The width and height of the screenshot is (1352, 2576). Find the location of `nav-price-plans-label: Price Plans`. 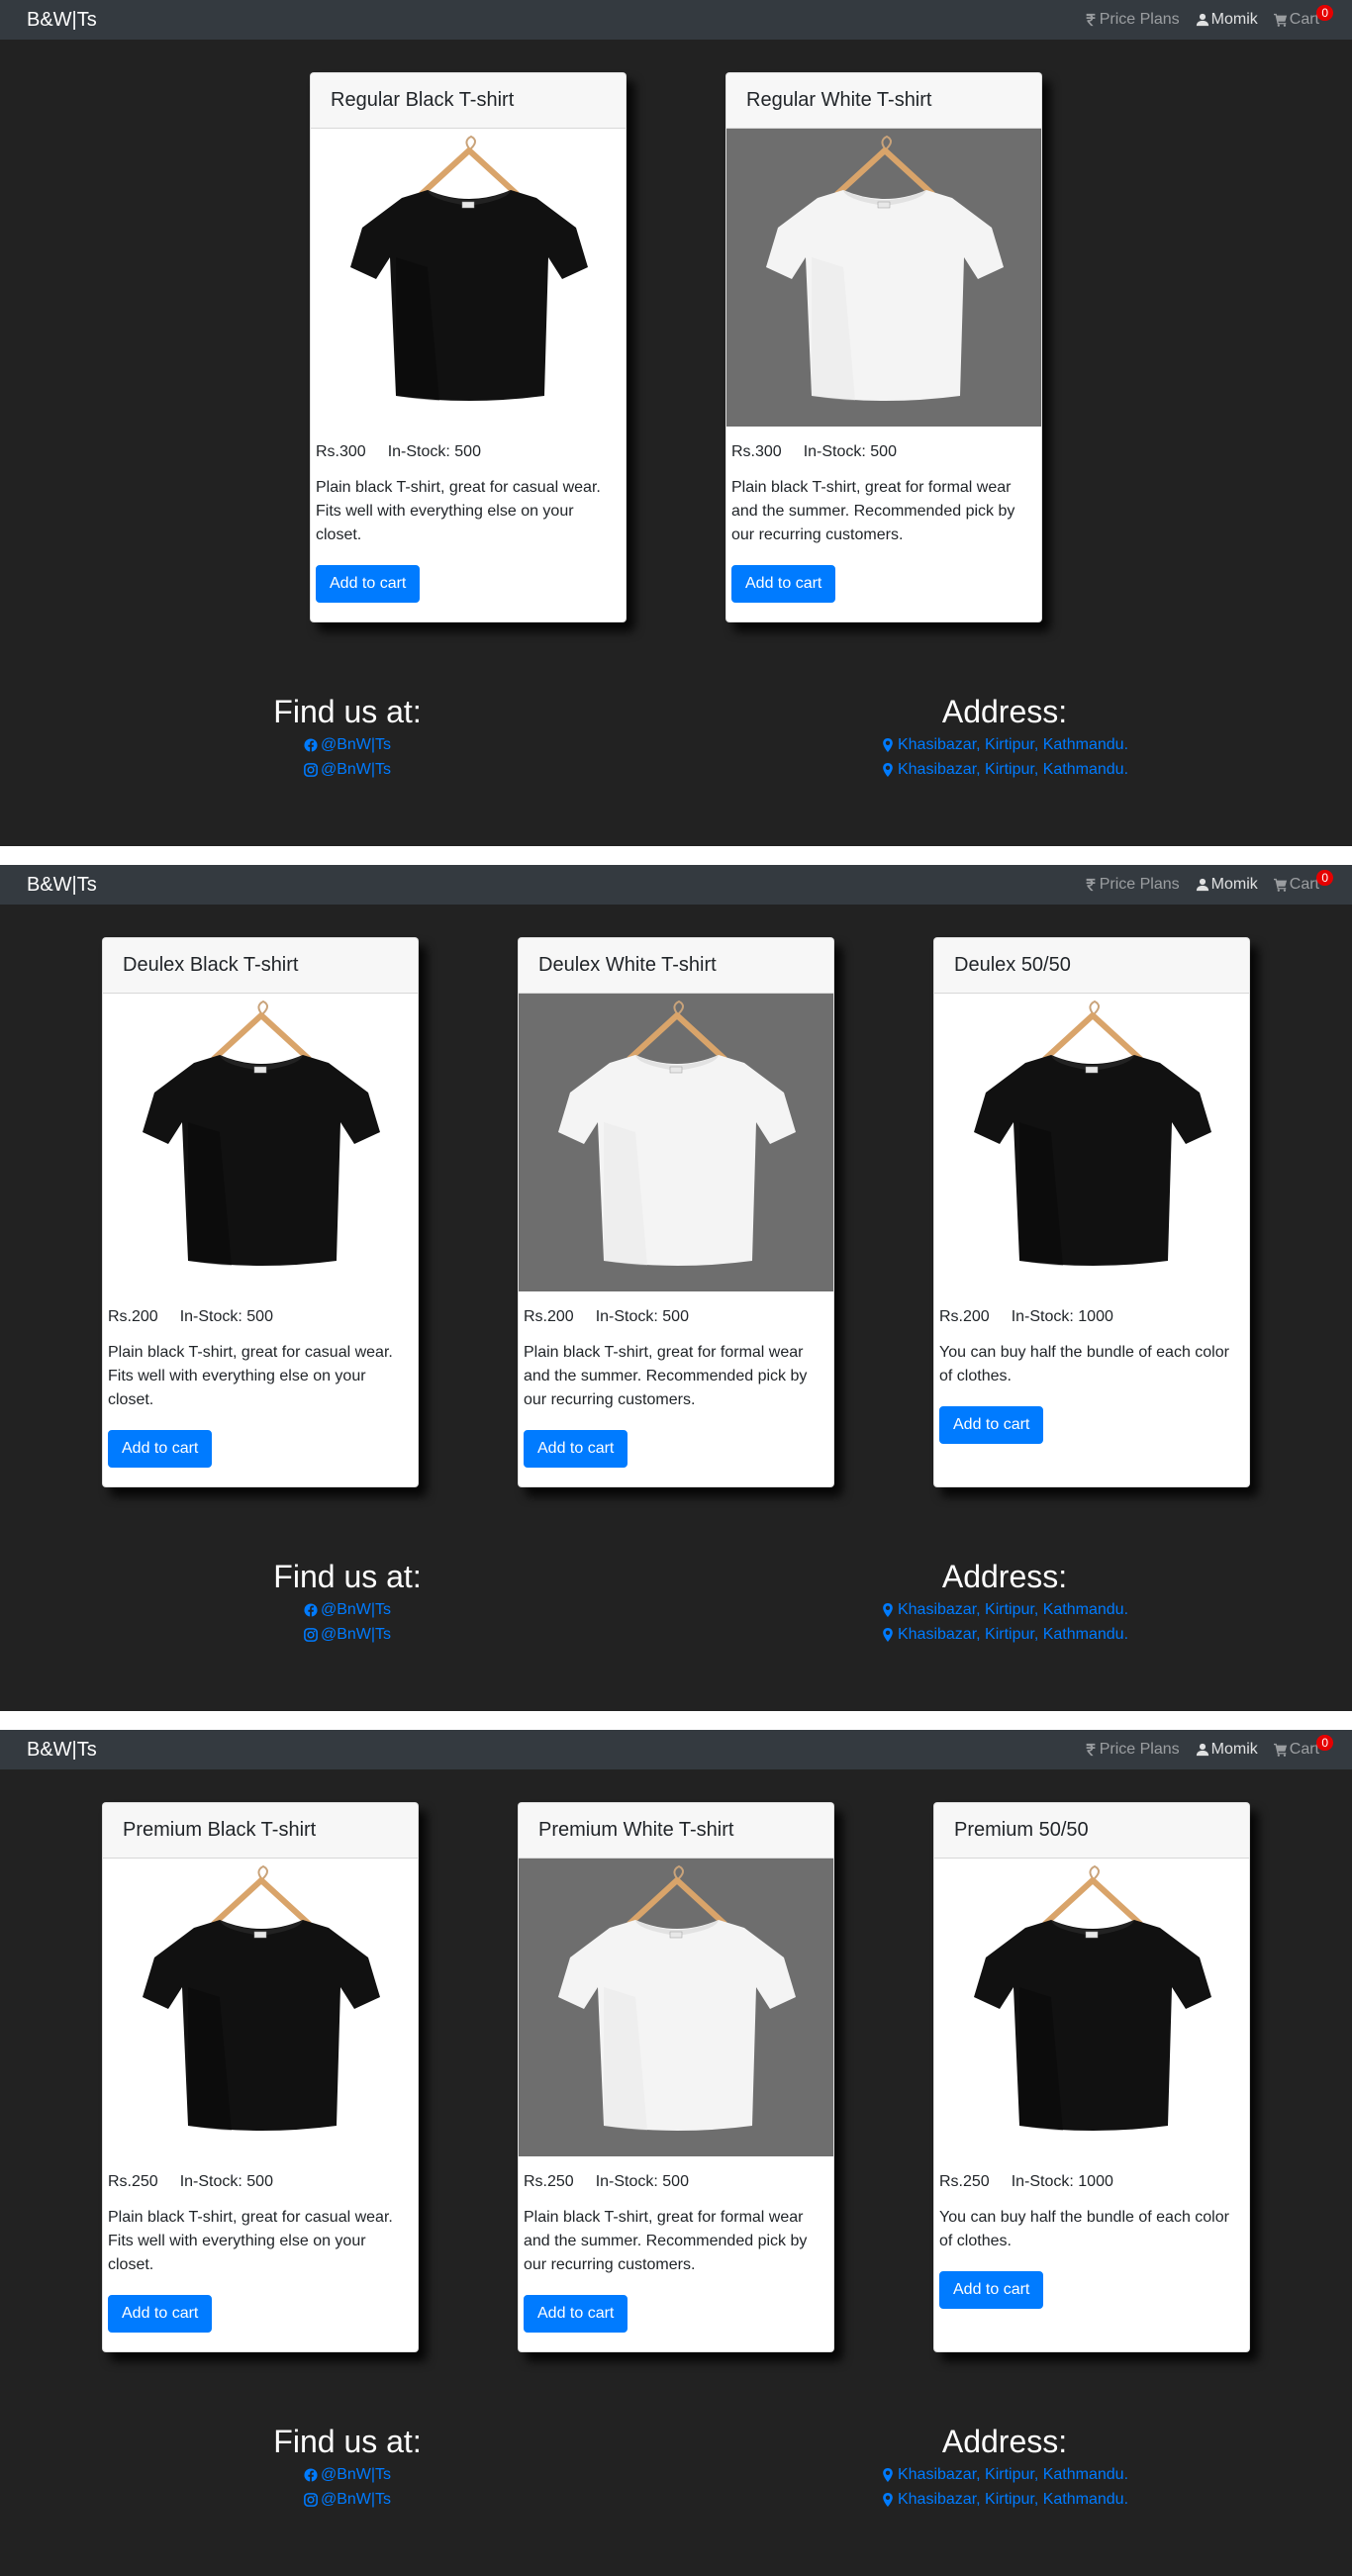

nav-price-plans-label: Price Plans is located at coordinates (1139, 1749).